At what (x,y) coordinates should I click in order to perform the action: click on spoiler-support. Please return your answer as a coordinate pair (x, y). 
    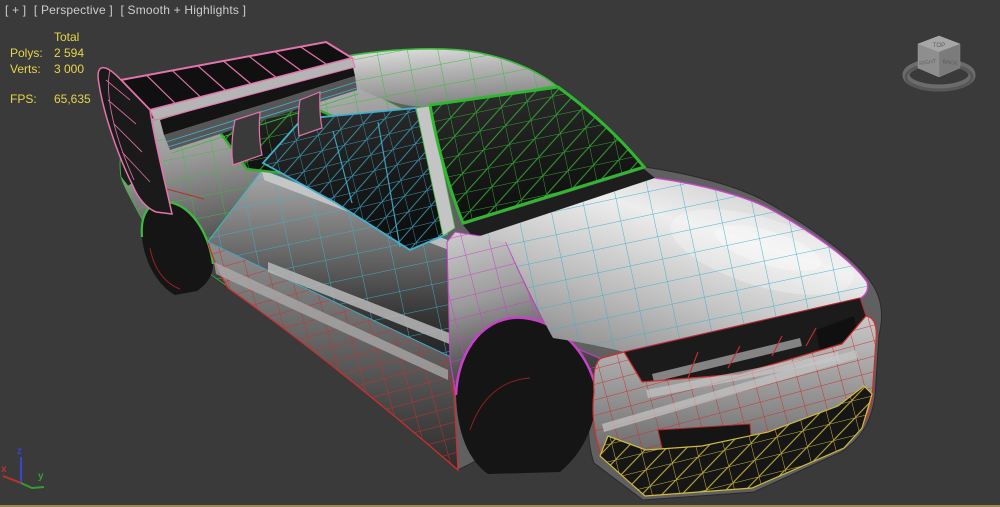
    Looking at the image, I should click on (247, 138).